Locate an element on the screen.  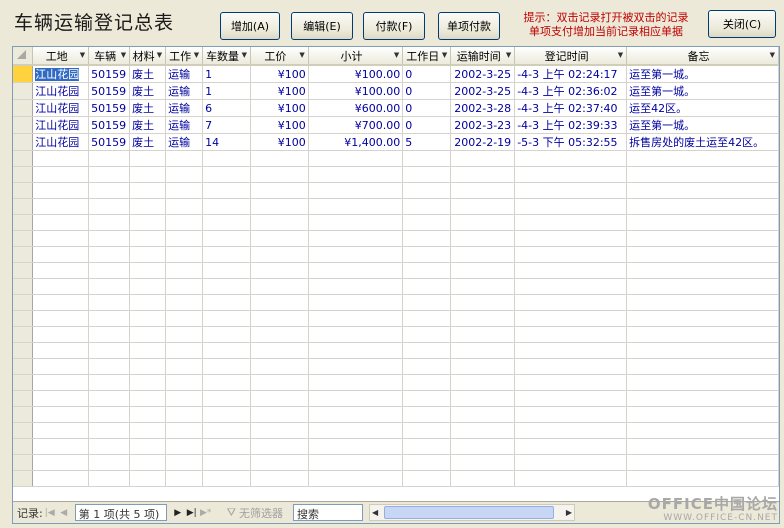
prev-record-icon: ◀ is located at coordinates (64, 513).